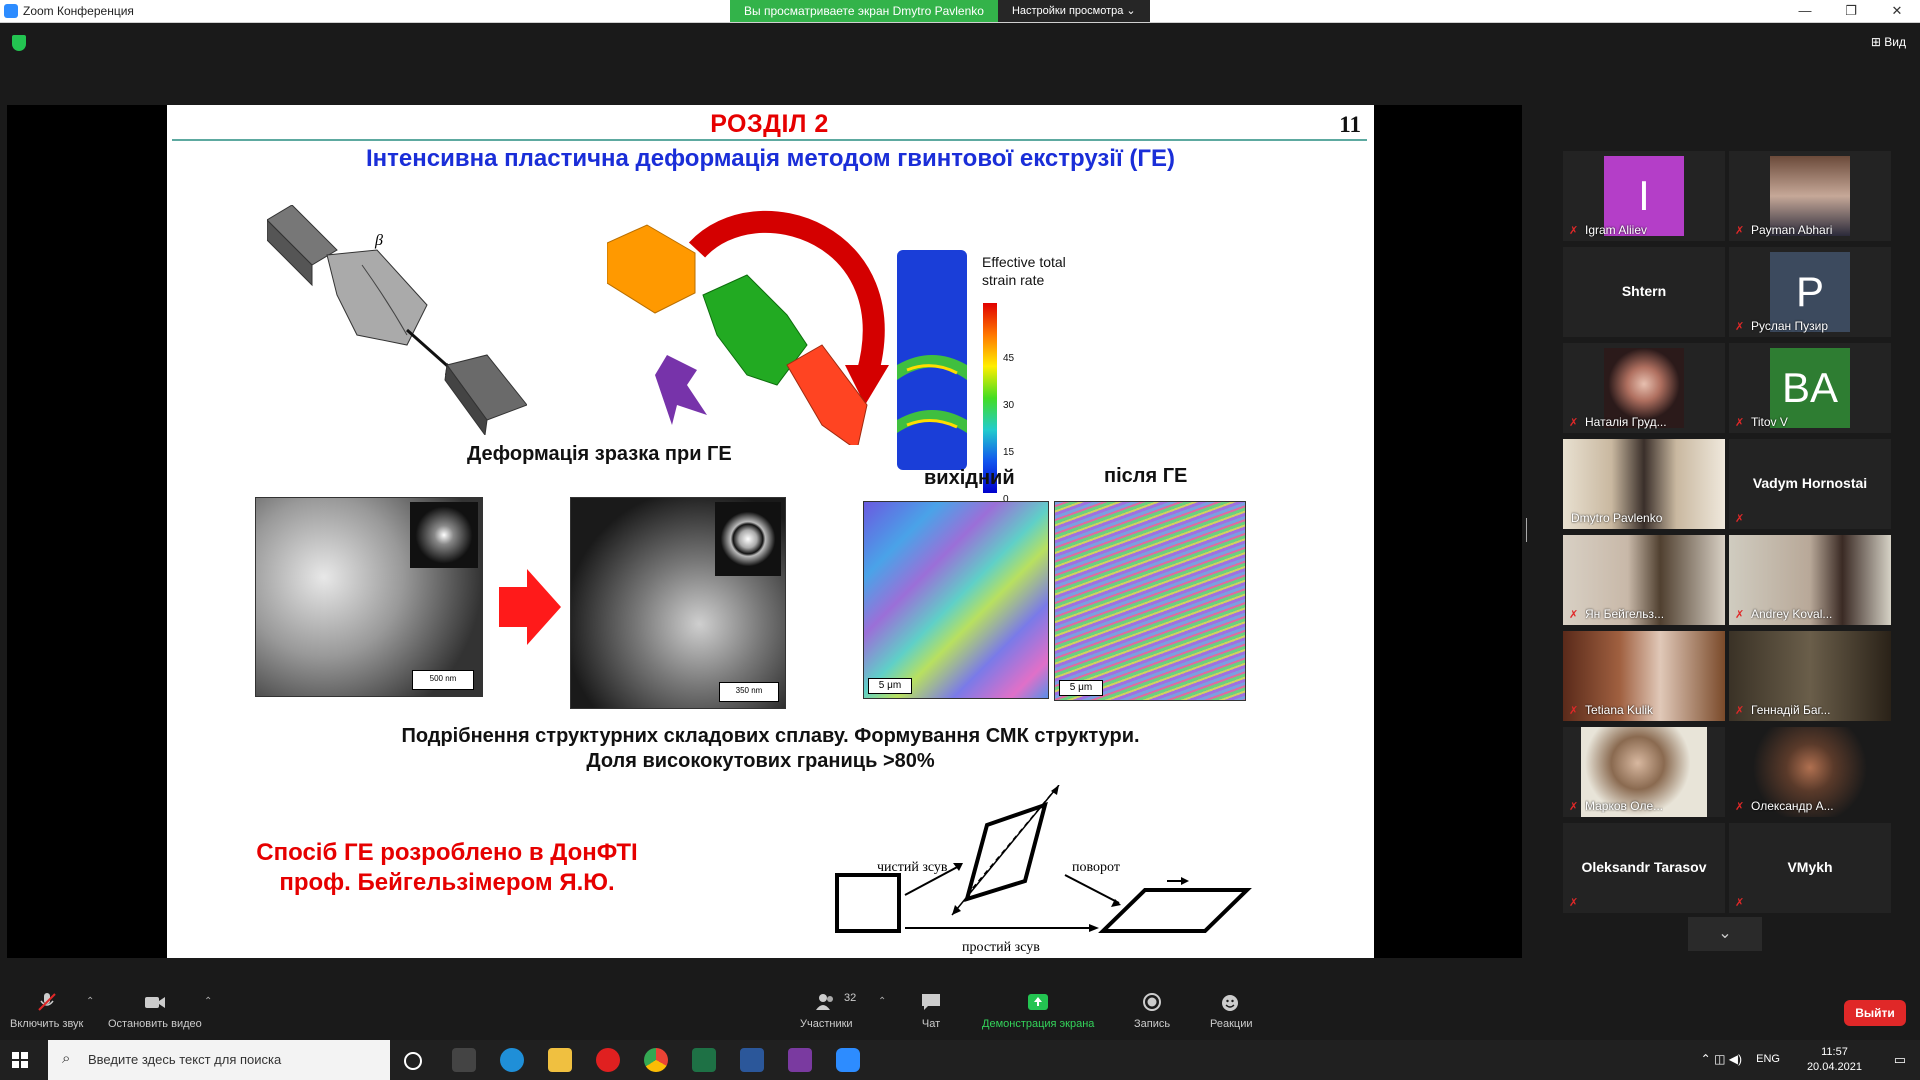  I want to click on unmute-label: Включить звук, so click(47, 1024).